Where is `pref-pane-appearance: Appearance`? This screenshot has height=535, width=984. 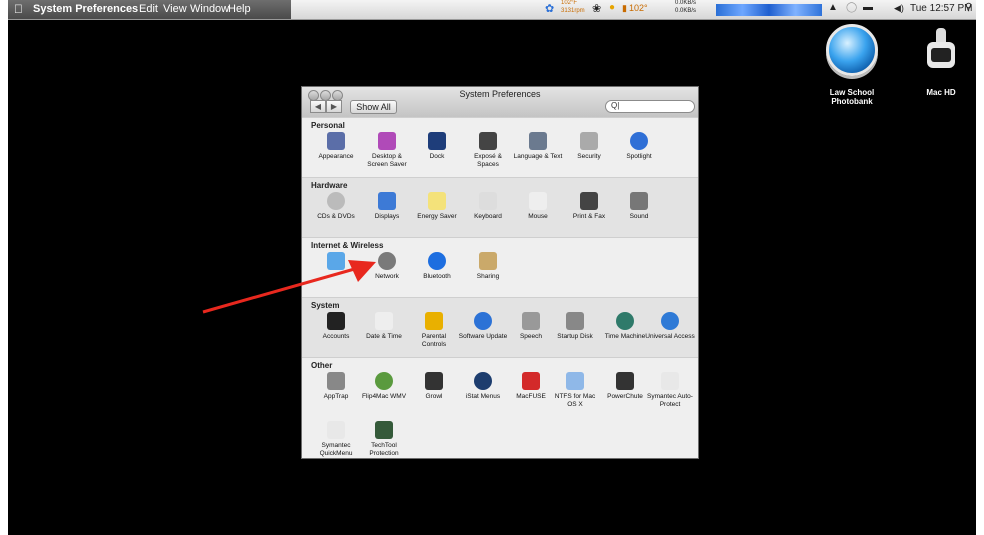
pref-pane-appearance: Appearance is located at coordinates (336, 146).